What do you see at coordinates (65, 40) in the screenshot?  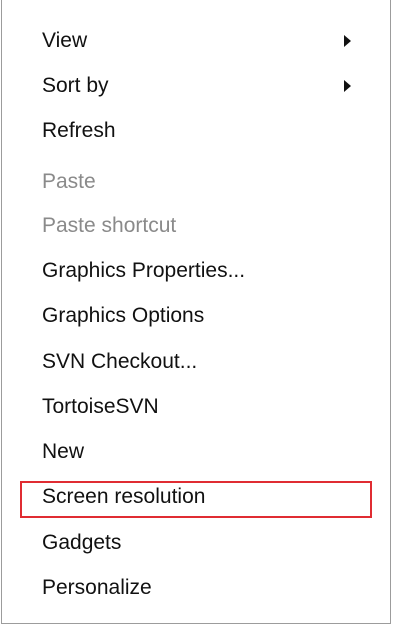 I see `menu-item-label: View` at bounding box center [65, 40].